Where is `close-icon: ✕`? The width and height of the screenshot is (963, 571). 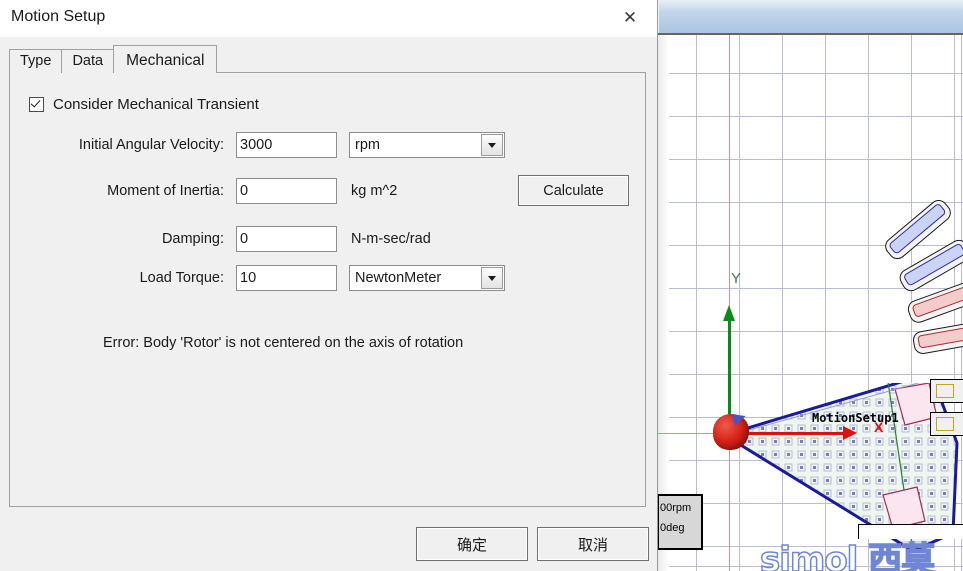
close-icon: ✕ is located at coordinates (630, 18).